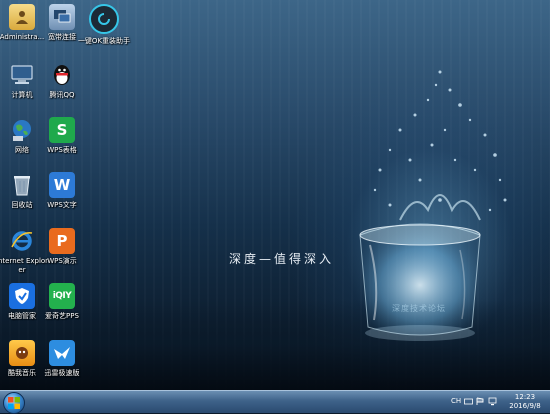 The height and width of the screenshot is (414, 550). I want to click on desktop-icon-label: 迅雷极速版, so click(62, 373).